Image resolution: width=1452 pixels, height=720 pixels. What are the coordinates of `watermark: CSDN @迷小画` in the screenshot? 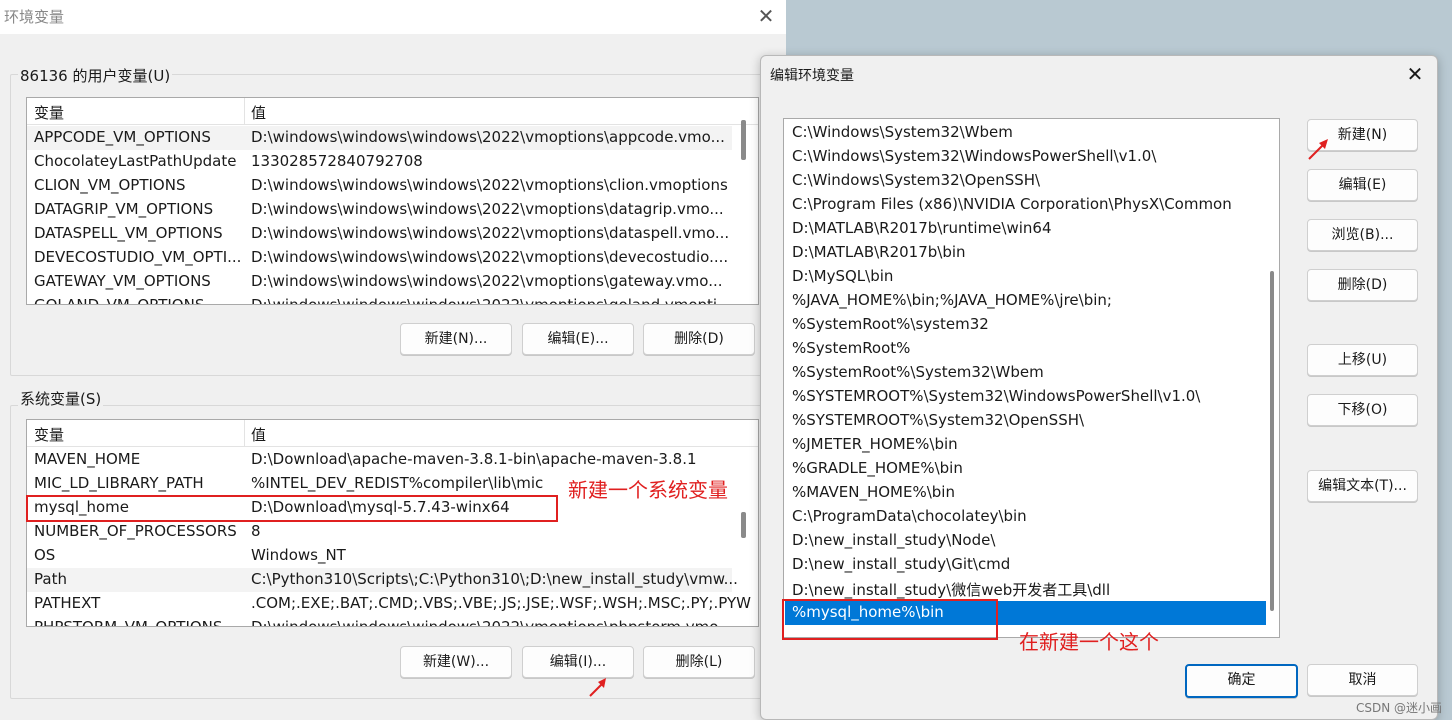 It's located at (1398, 708).